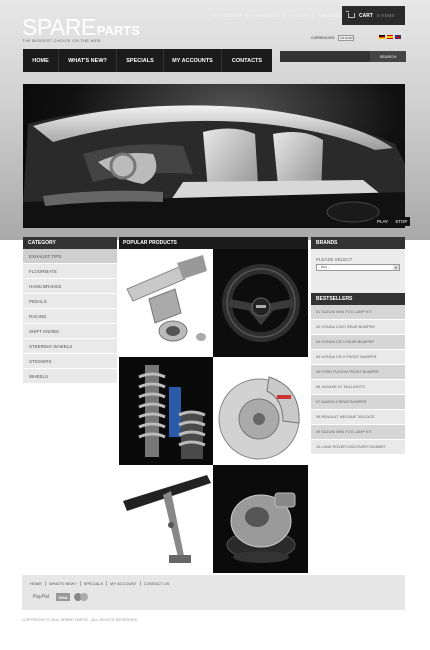  What do you see at coordinates (401, 221) in the screenshot?
I see `slider-stop-button: STOP` at bounding box center [401, 221].